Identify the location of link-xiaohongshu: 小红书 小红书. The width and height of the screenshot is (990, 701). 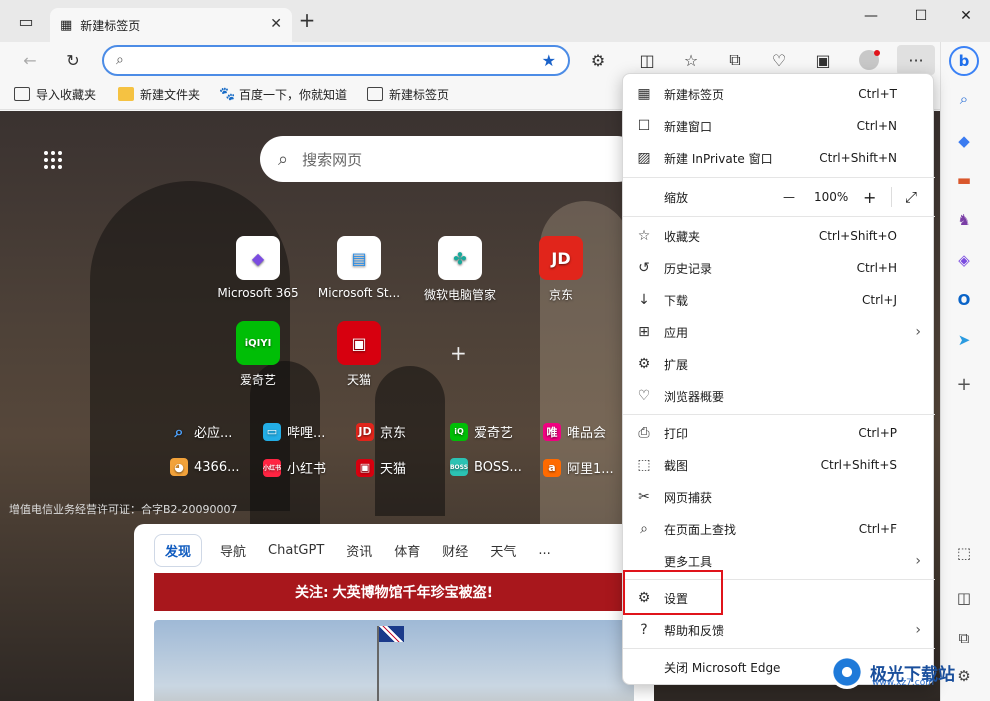
(294, 467).